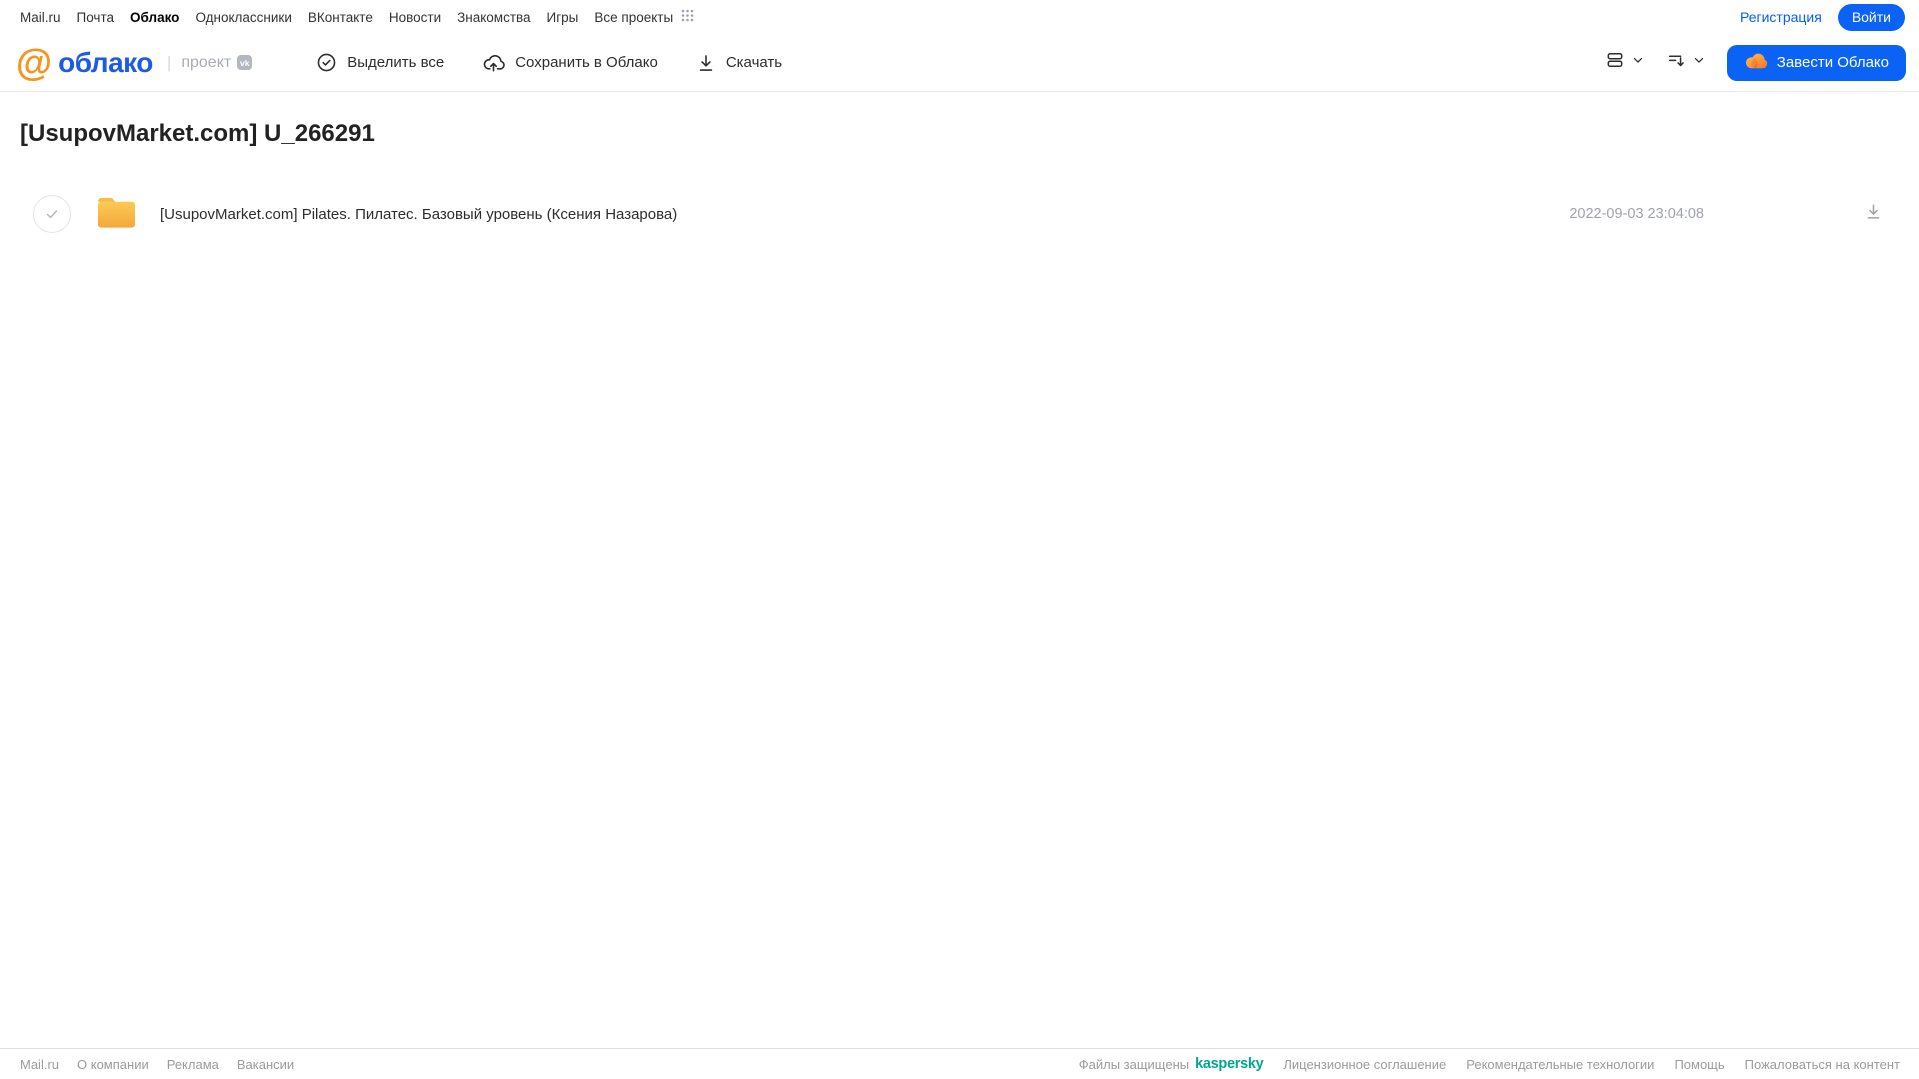 This screenshot has width=1919, height=1079. What do you see at coordinates (586, 62) in the screenshot?
I see `save-to-cloud-label: Сохранить в Облако` at bounding box center [586, 62].